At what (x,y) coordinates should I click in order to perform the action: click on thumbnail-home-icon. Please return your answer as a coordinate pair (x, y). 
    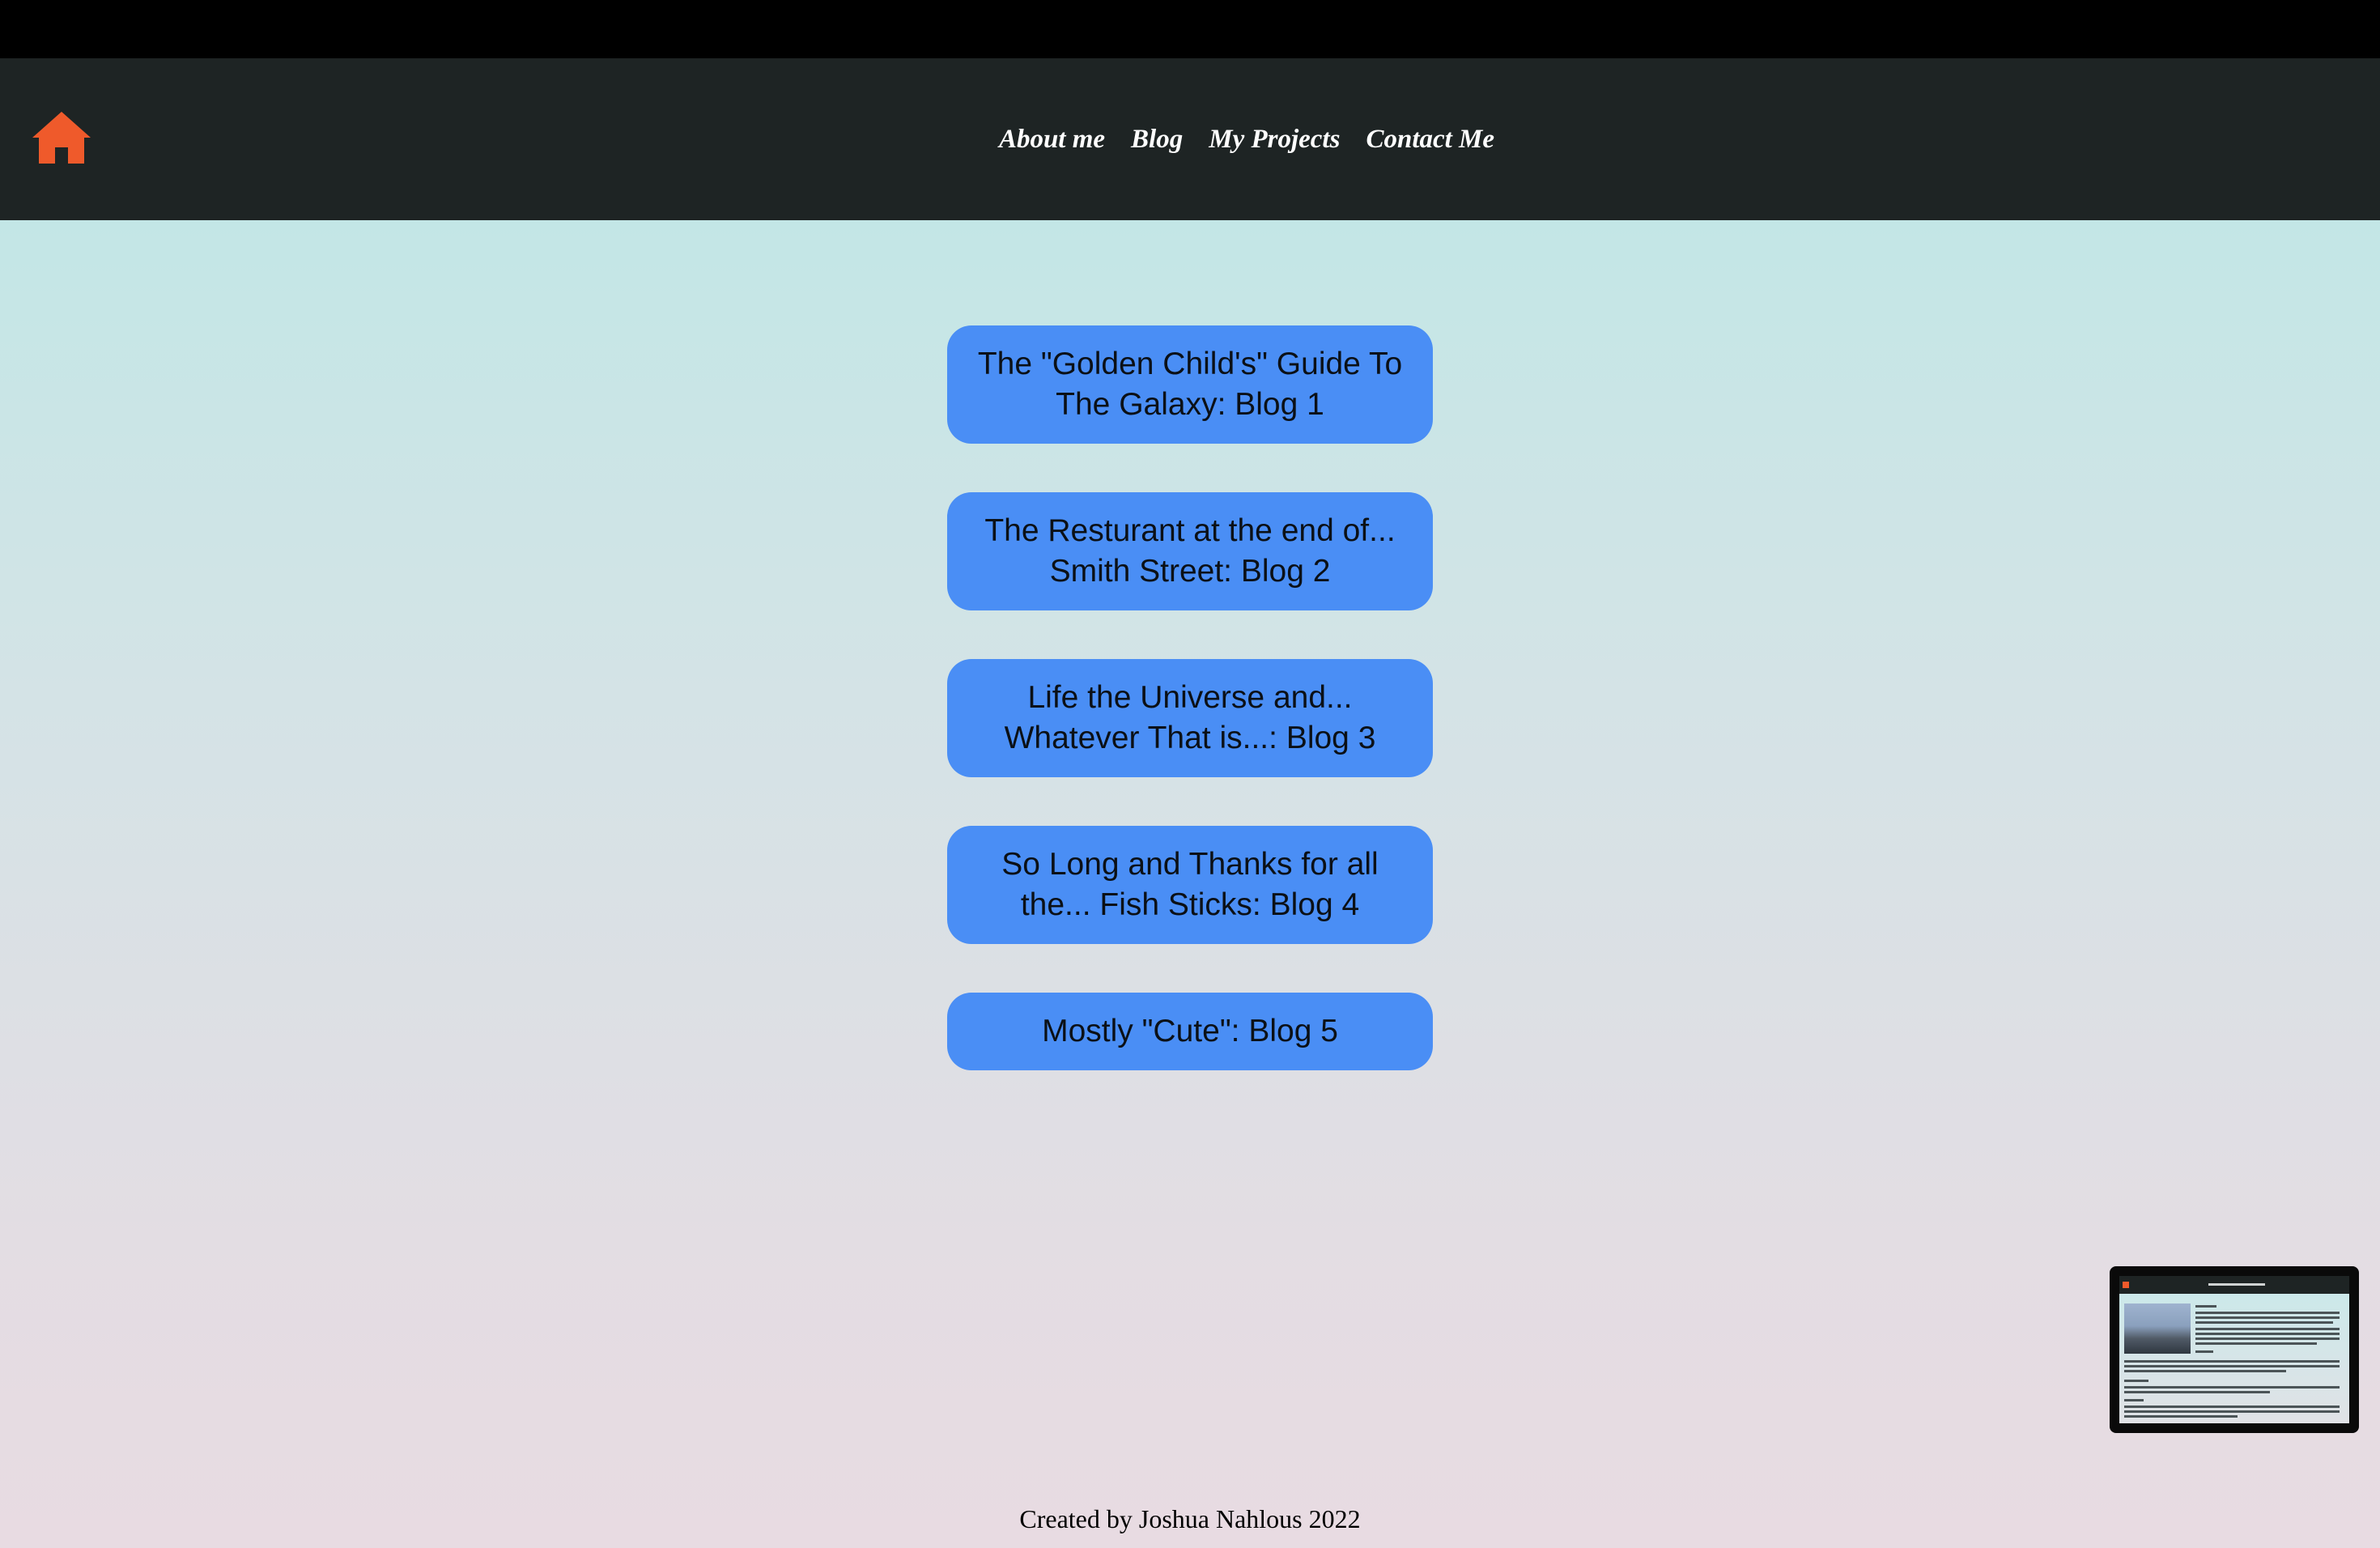
    Looking at the image, I should click on (2126, 1285).